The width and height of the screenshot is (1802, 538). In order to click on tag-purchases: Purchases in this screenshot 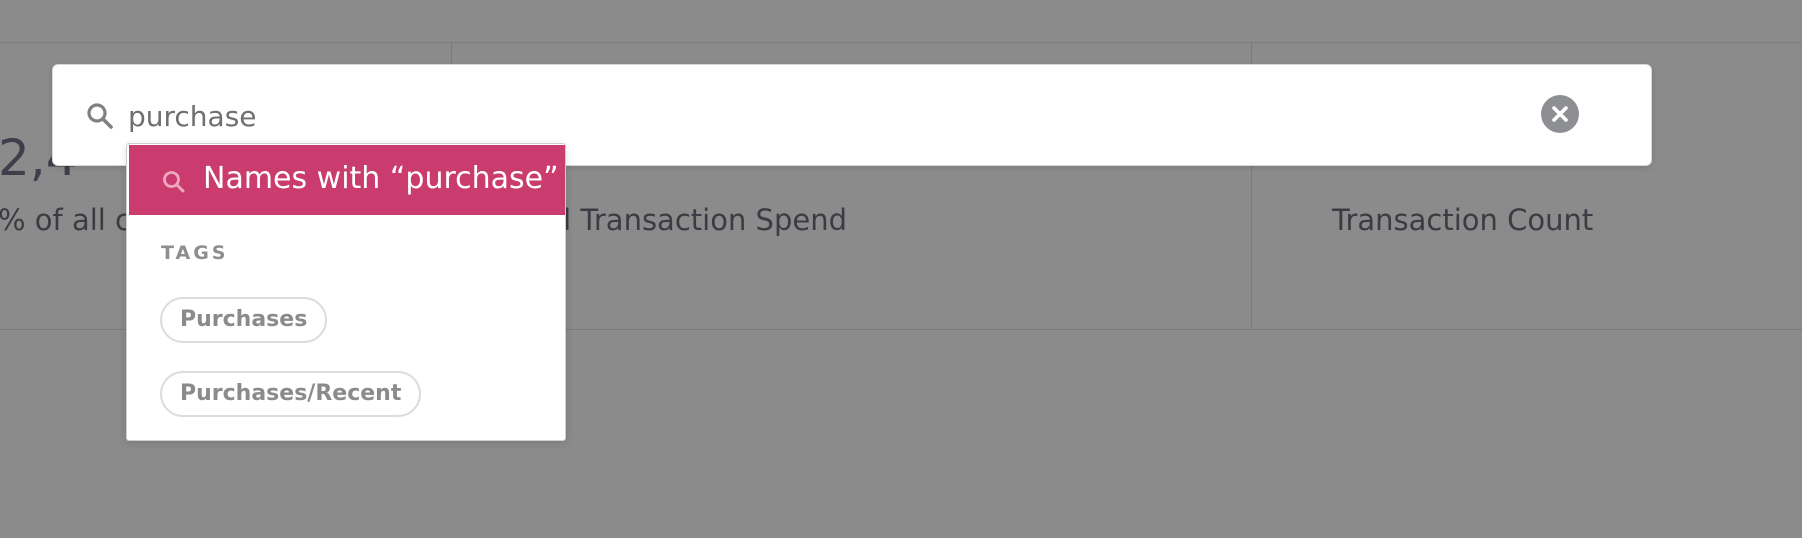, I will do `click(244, 320)`.